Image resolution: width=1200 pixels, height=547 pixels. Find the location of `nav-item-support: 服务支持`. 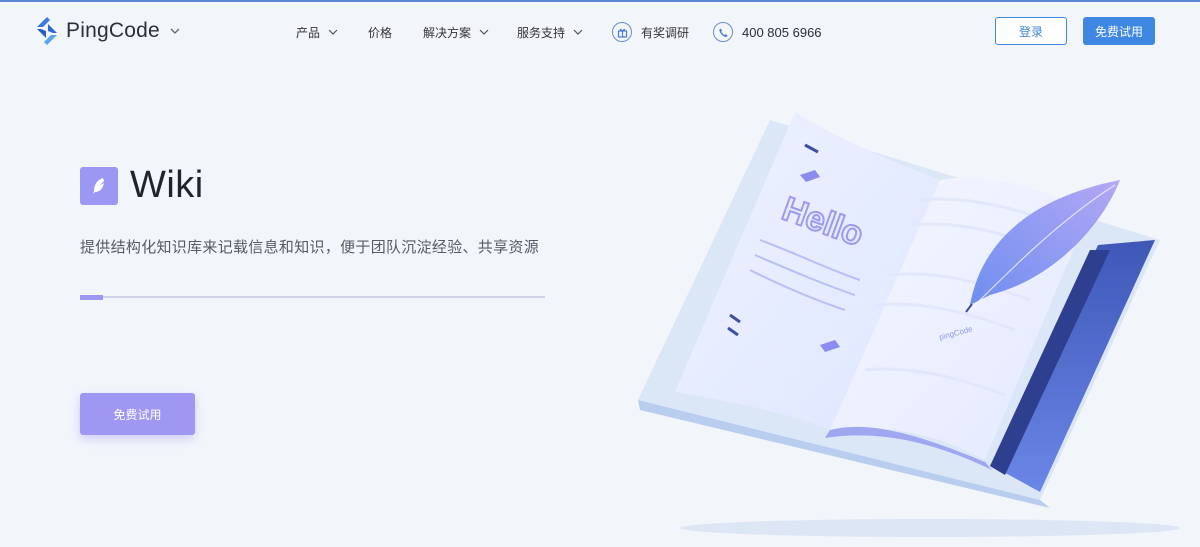

nav-item-support: 服务支持 is located at coordinates (564, 32).